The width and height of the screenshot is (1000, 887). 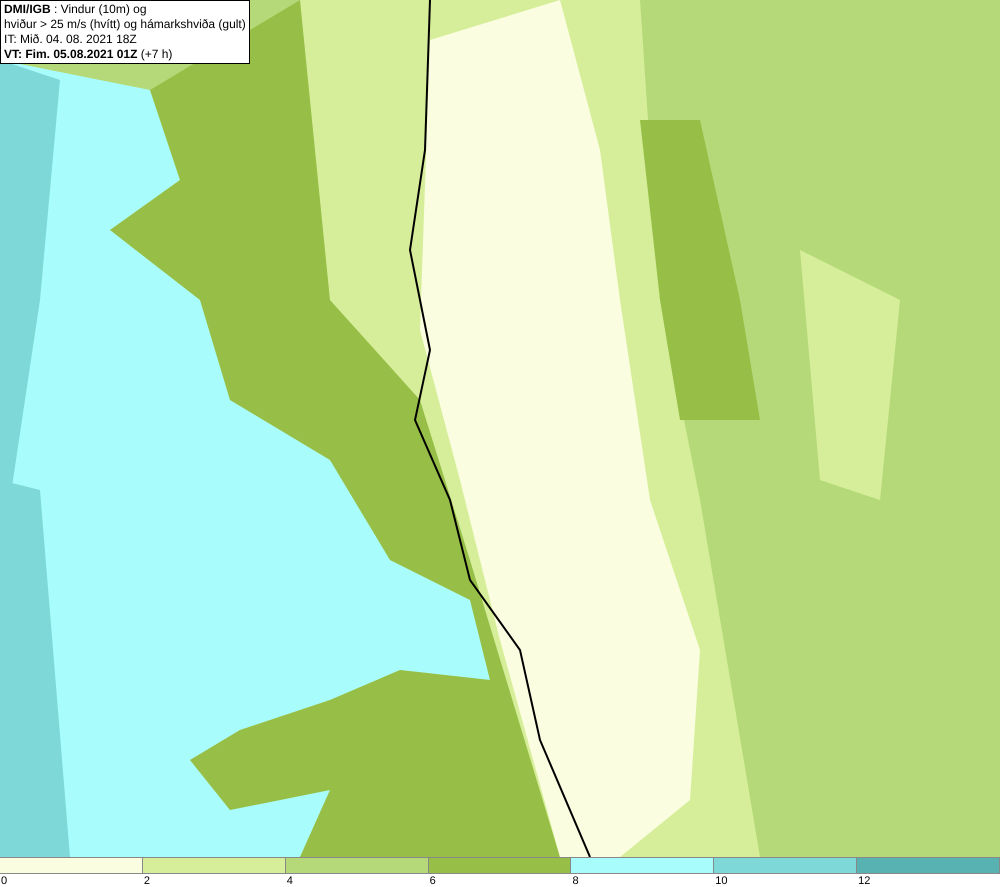 I want to click on legend-tick-label: 4, so click(x=289, y=881).